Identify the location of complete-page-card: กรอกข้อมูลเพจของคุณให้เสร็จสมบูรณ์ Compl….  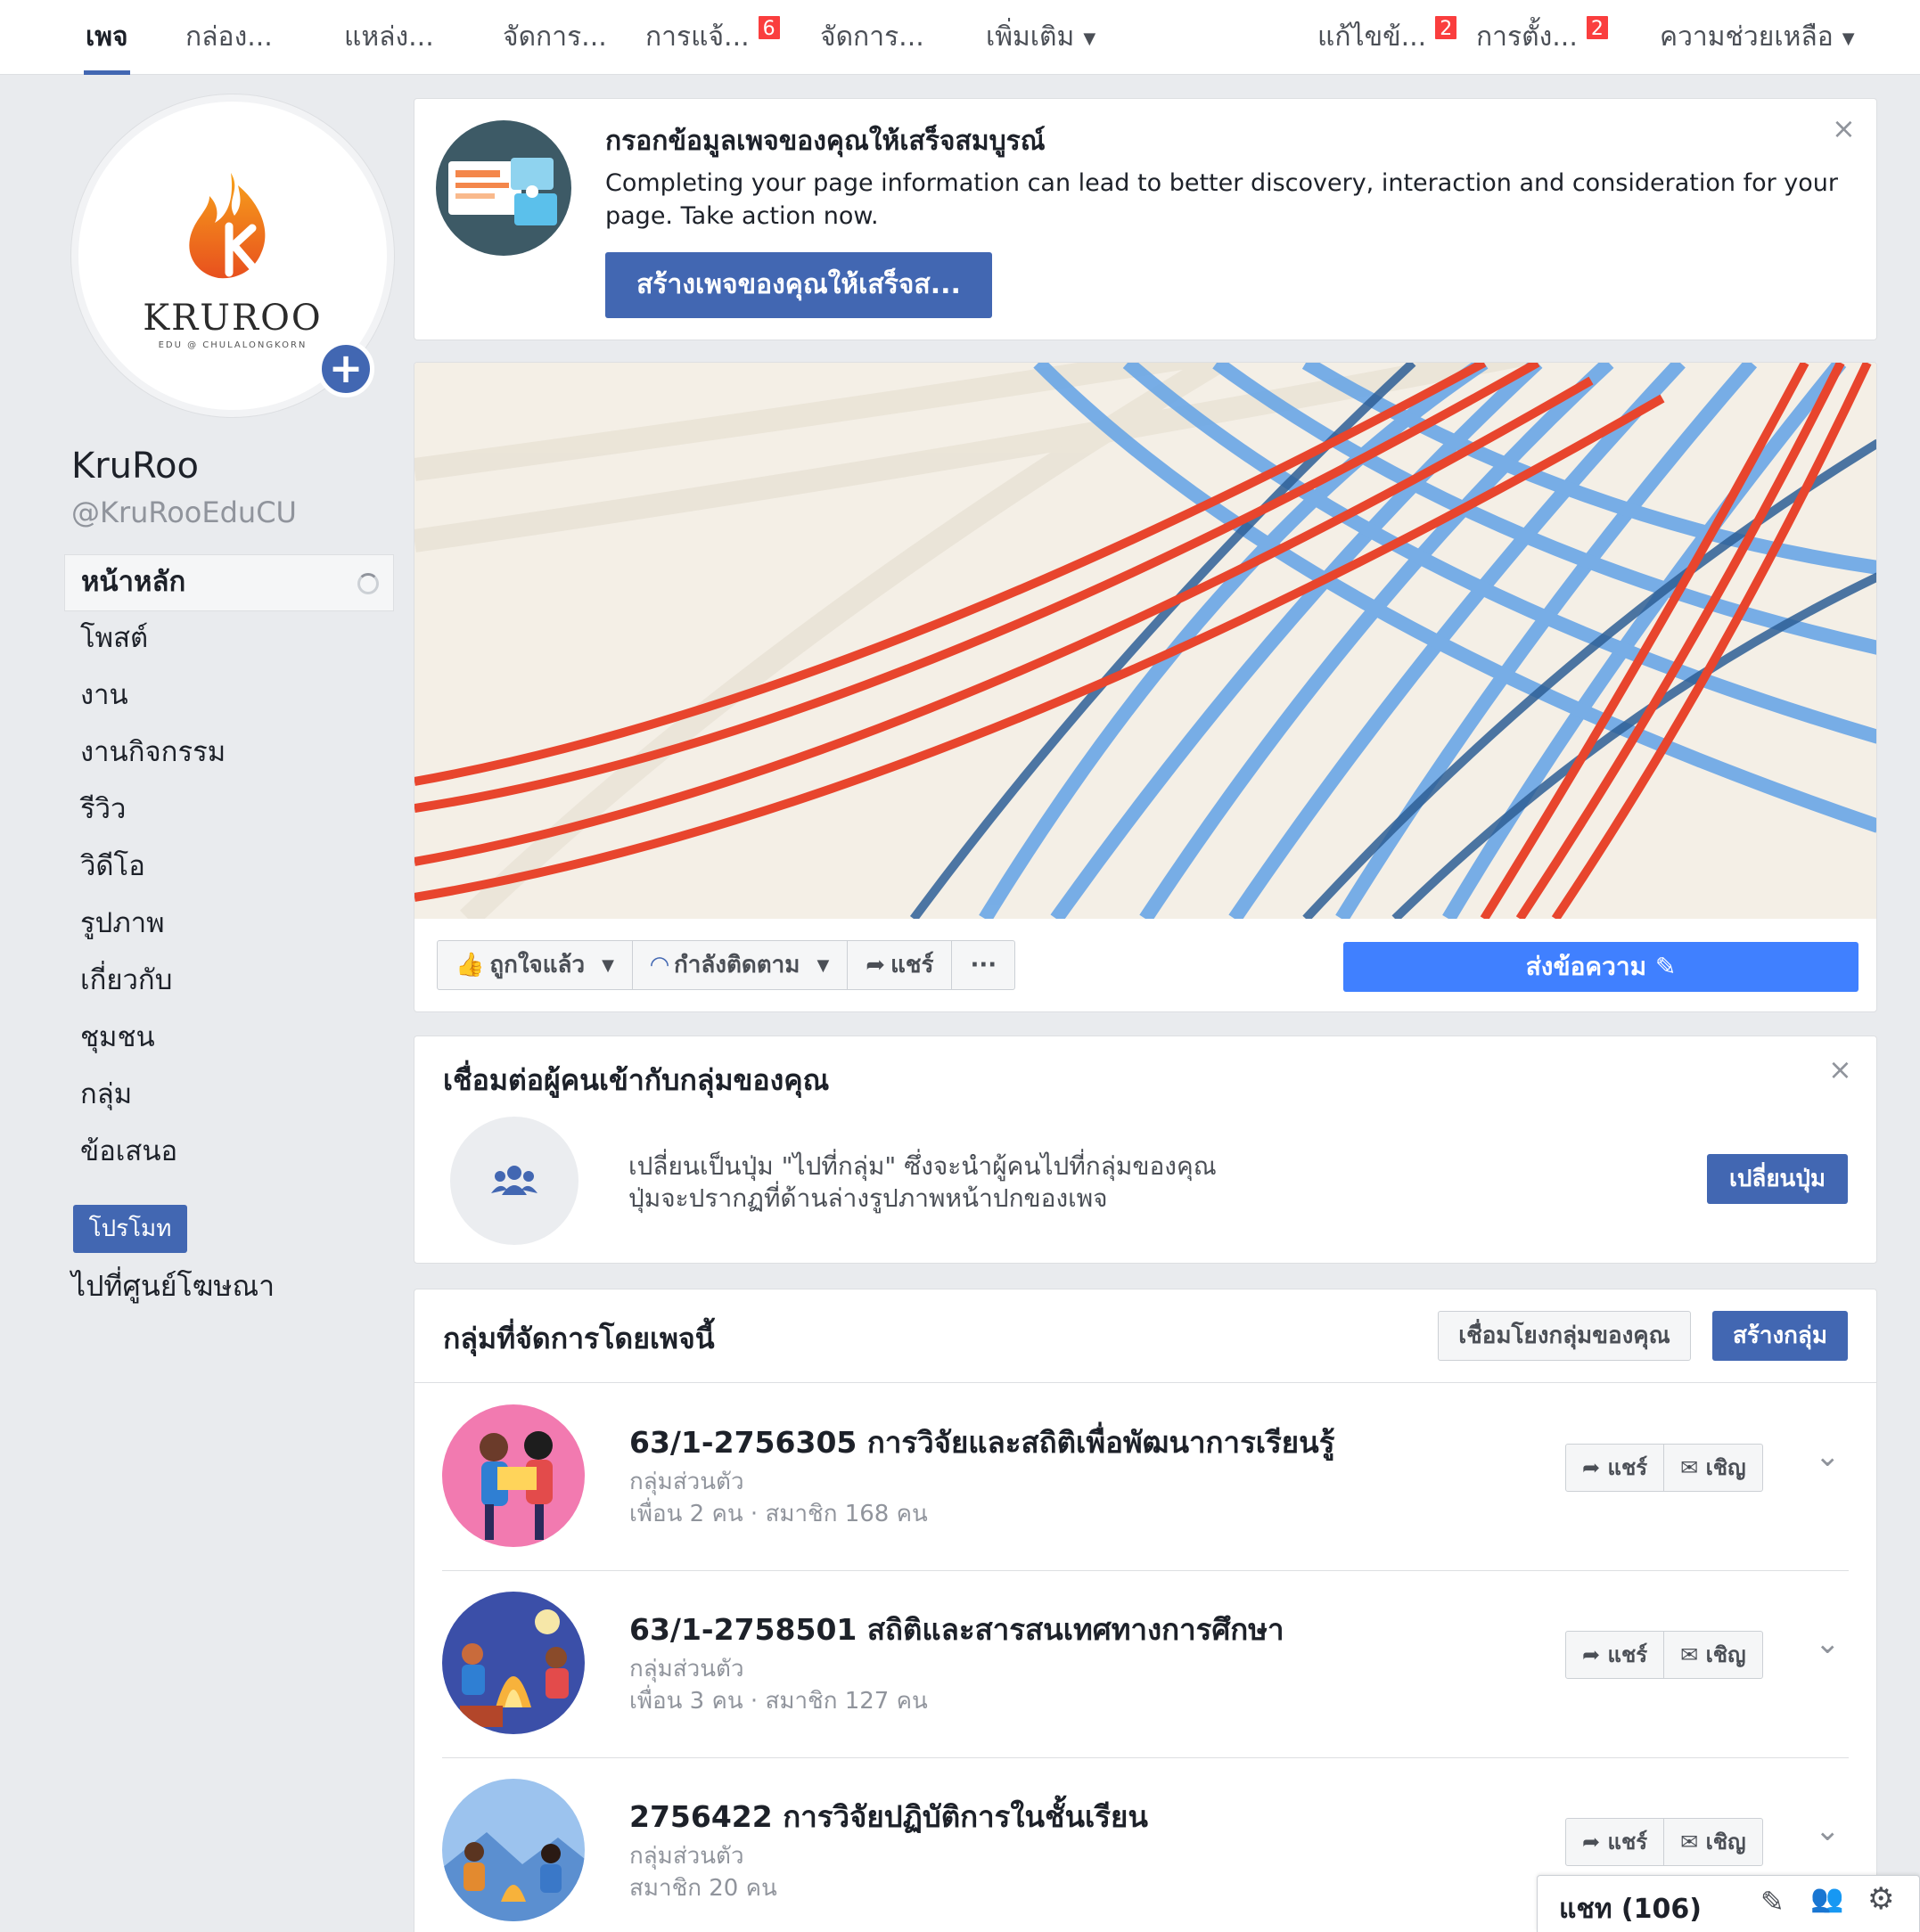
(1145, 219).